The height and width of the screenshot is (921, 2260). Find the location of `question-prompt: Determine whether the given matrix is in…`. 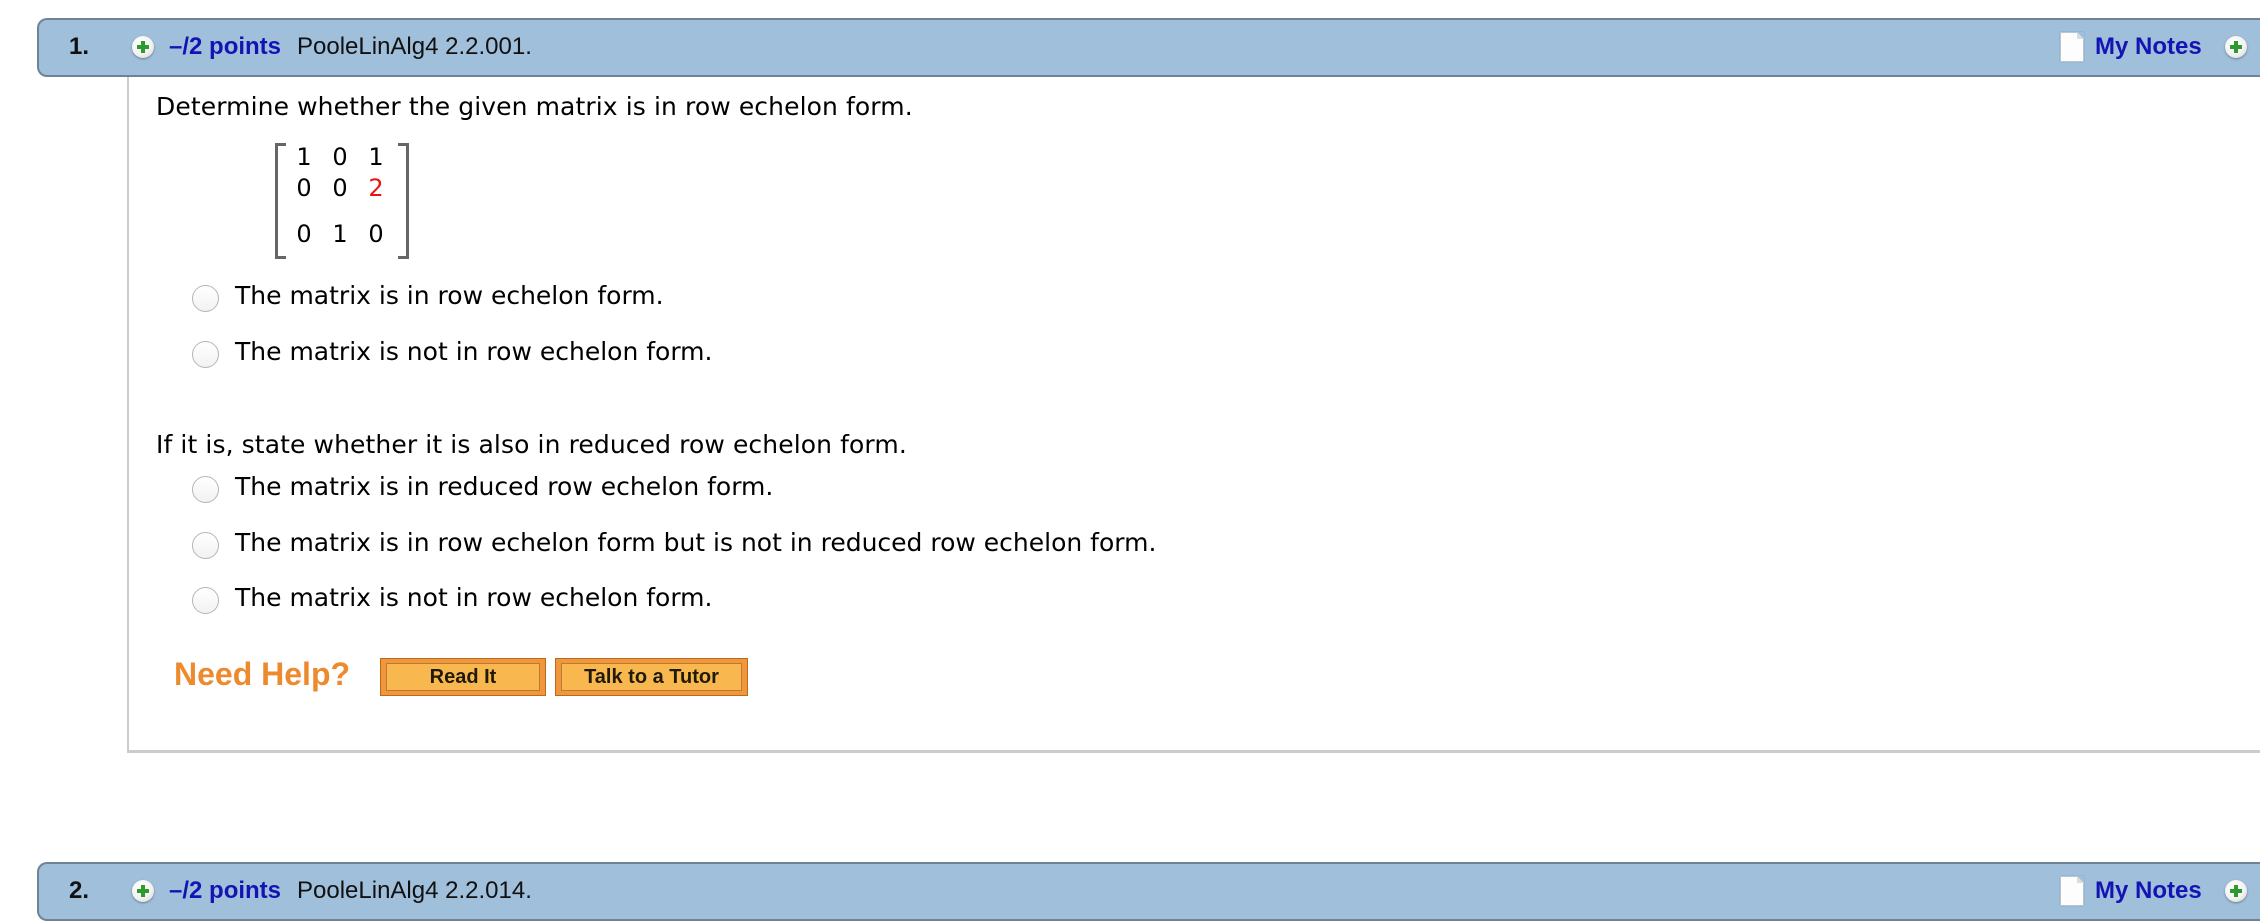

question-prompt: Determine whether the given matrix is in… is located at coordinates (534, 106).